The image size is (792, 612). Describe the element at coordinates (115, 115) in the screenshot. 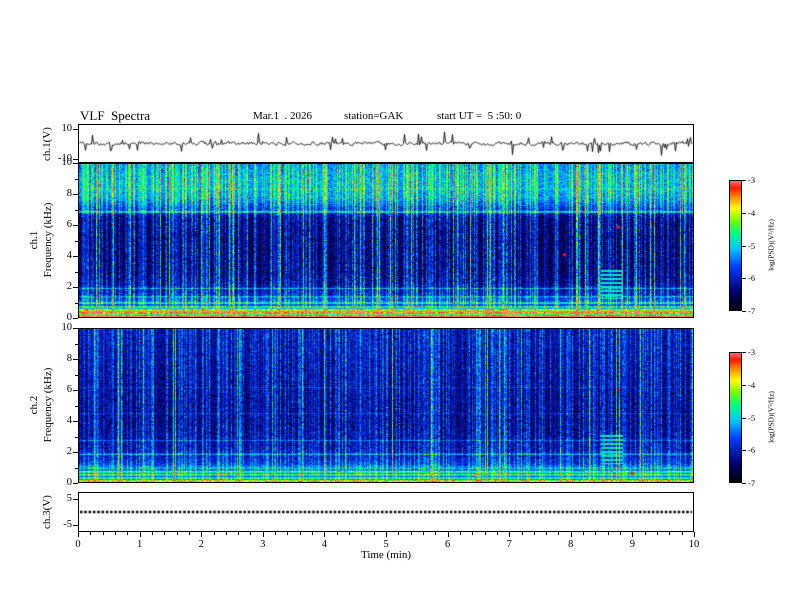

I see `figure-title: VLF Spectra` at that location.